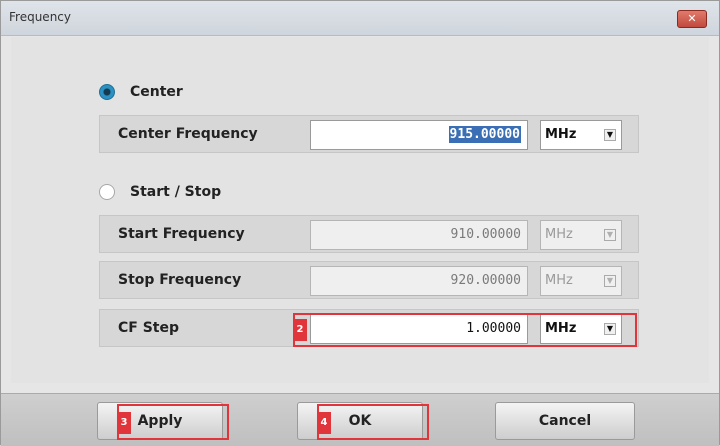 The height and width of the screenshot is (446, 720). Describe the element at coordinates (176, 192) in the screenshot. I see `startstop-radio-label: Start / Stop` at that location.